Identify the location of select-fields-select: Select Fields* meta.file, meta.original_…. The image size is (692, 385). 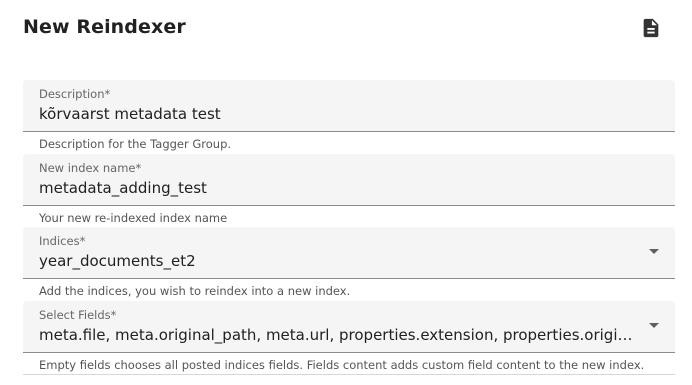
(349, 327).